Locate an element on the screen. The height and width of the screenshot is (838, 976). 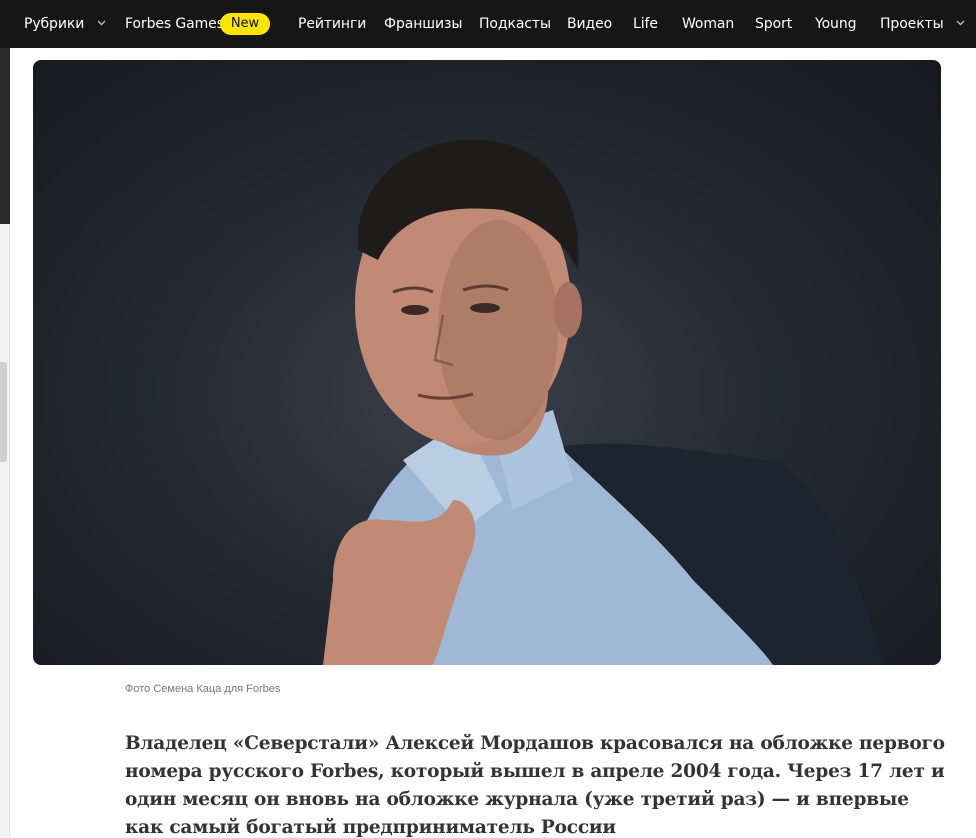
nav-projects-label: Проекты is located at coordinates (912, 24).